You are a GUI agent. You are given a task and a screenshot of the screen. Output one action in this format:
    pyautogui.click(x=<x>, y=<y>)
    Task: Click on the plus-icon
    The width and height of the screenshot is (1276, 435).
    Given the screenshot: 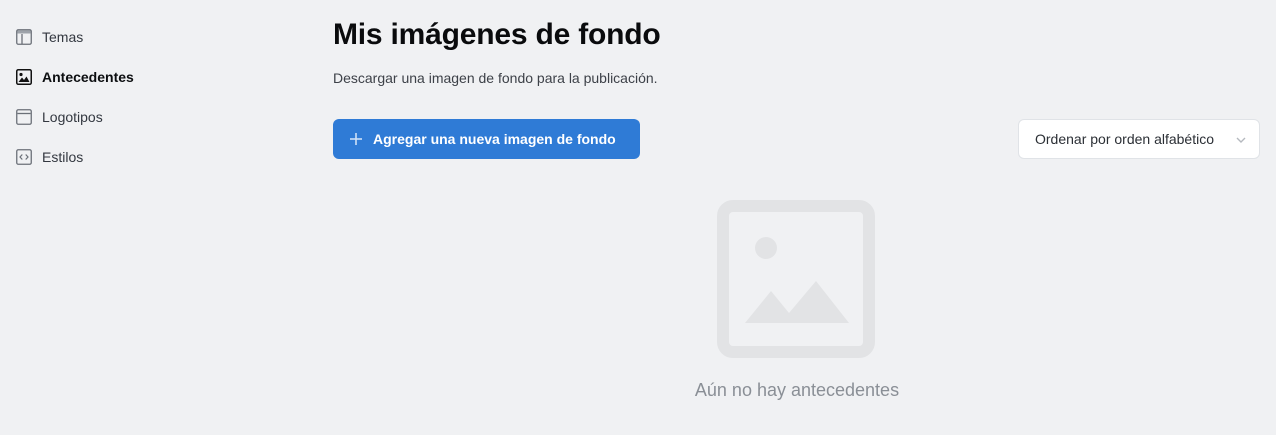 What is the action you would take?
    pyautogui.click(x=356, y=139)
    